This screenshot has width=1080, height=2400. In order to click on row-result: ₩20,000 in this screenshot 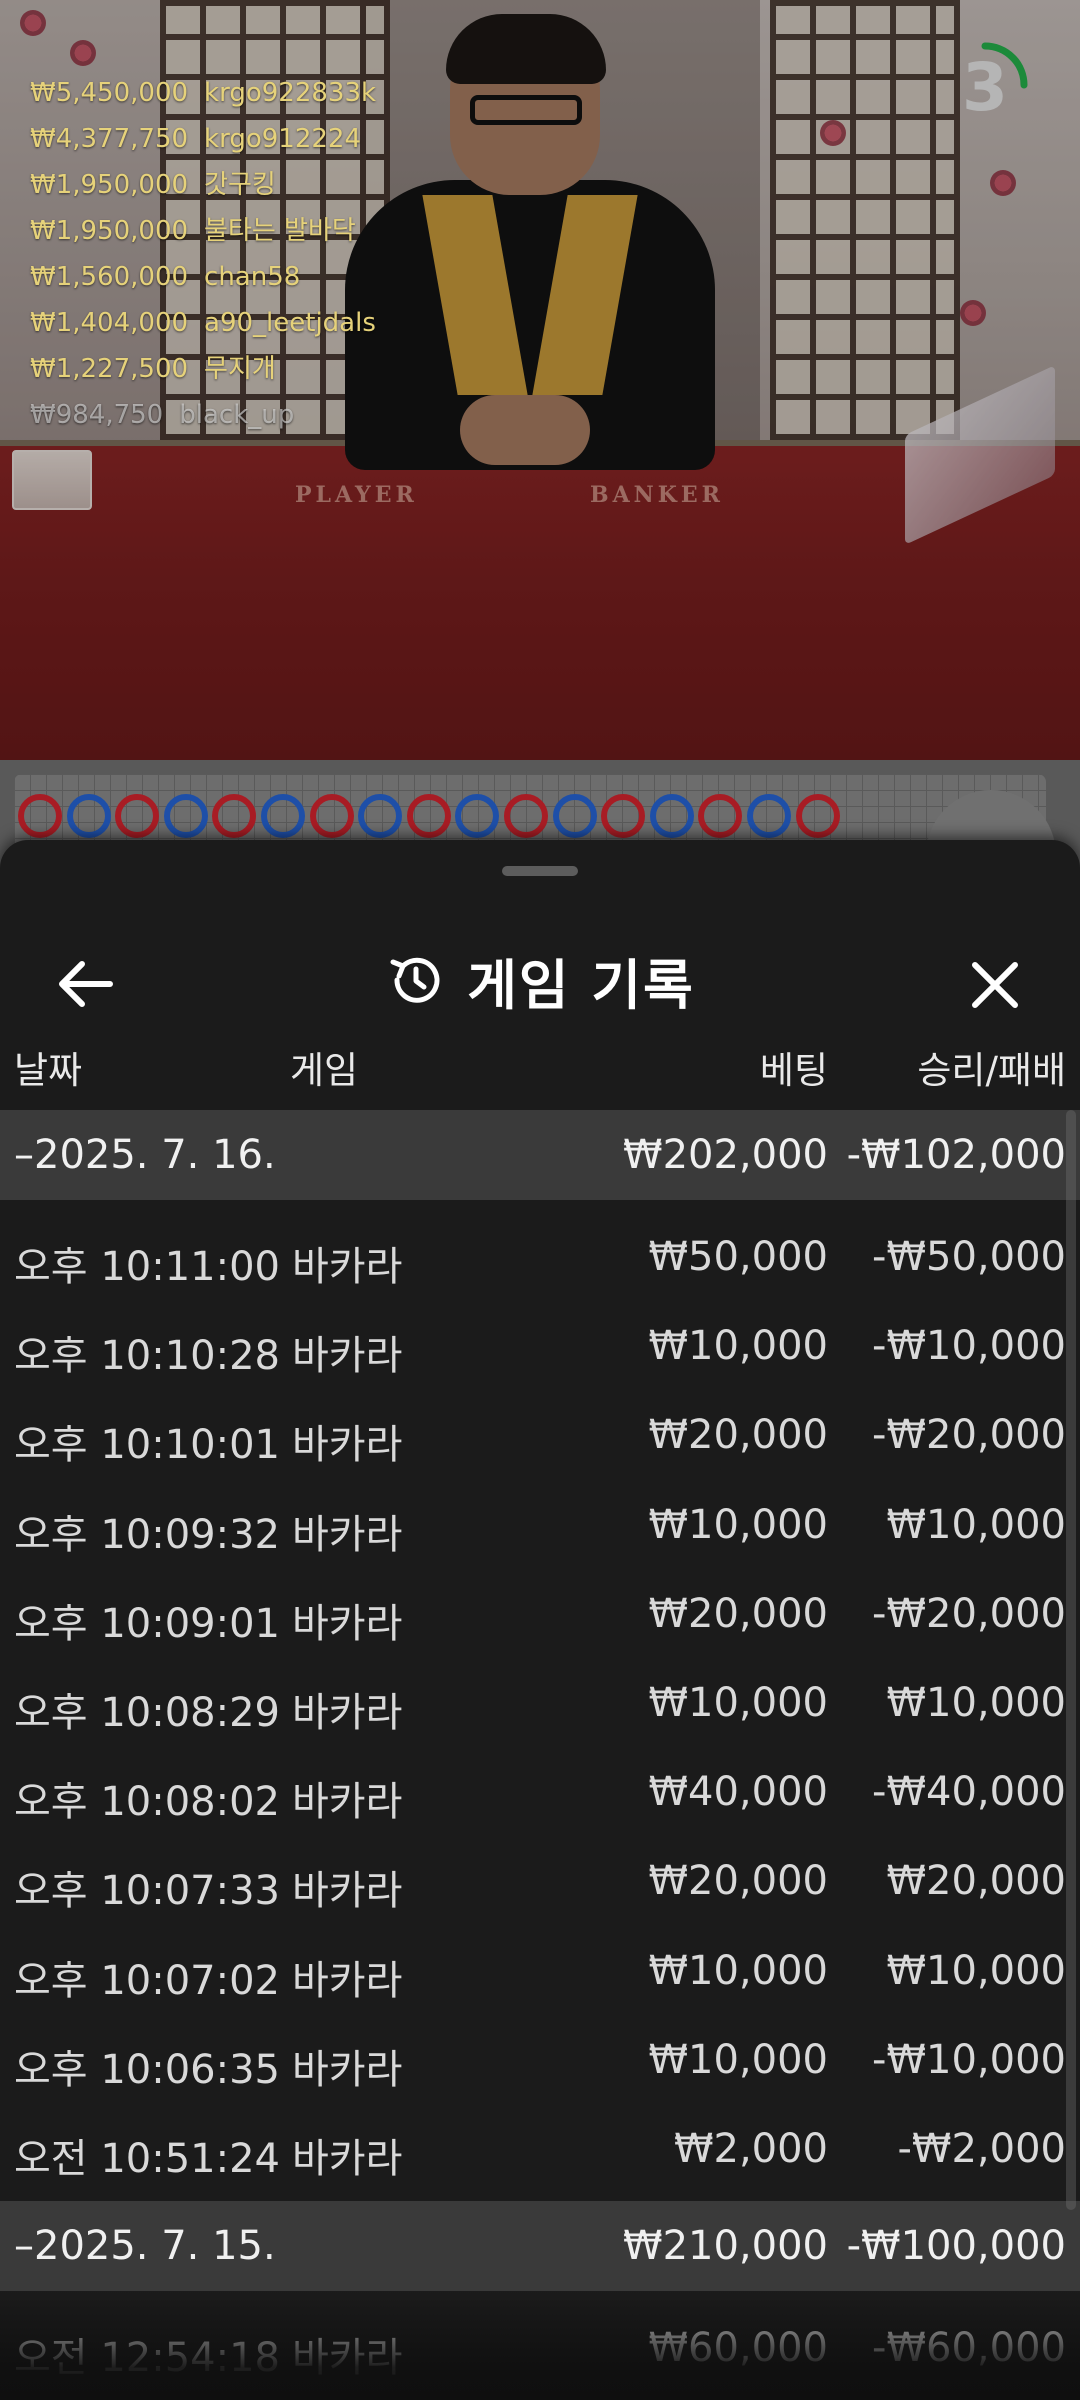, I will do `click(976, 1881)`.